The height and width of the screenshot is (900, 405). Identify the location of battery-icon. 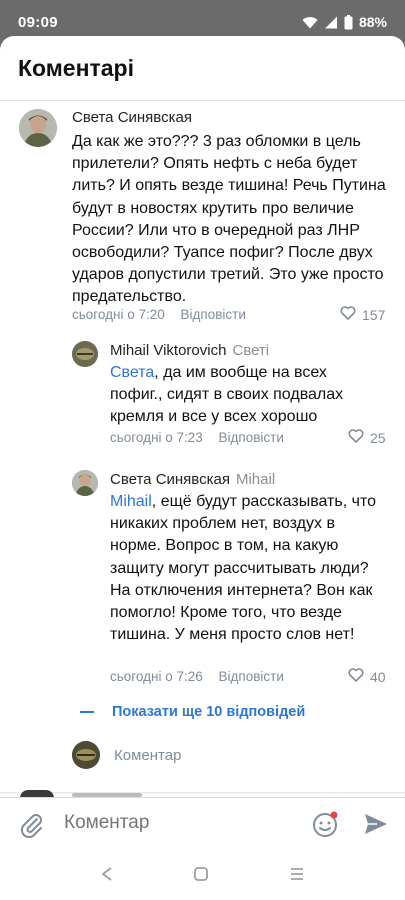
(348, 22).